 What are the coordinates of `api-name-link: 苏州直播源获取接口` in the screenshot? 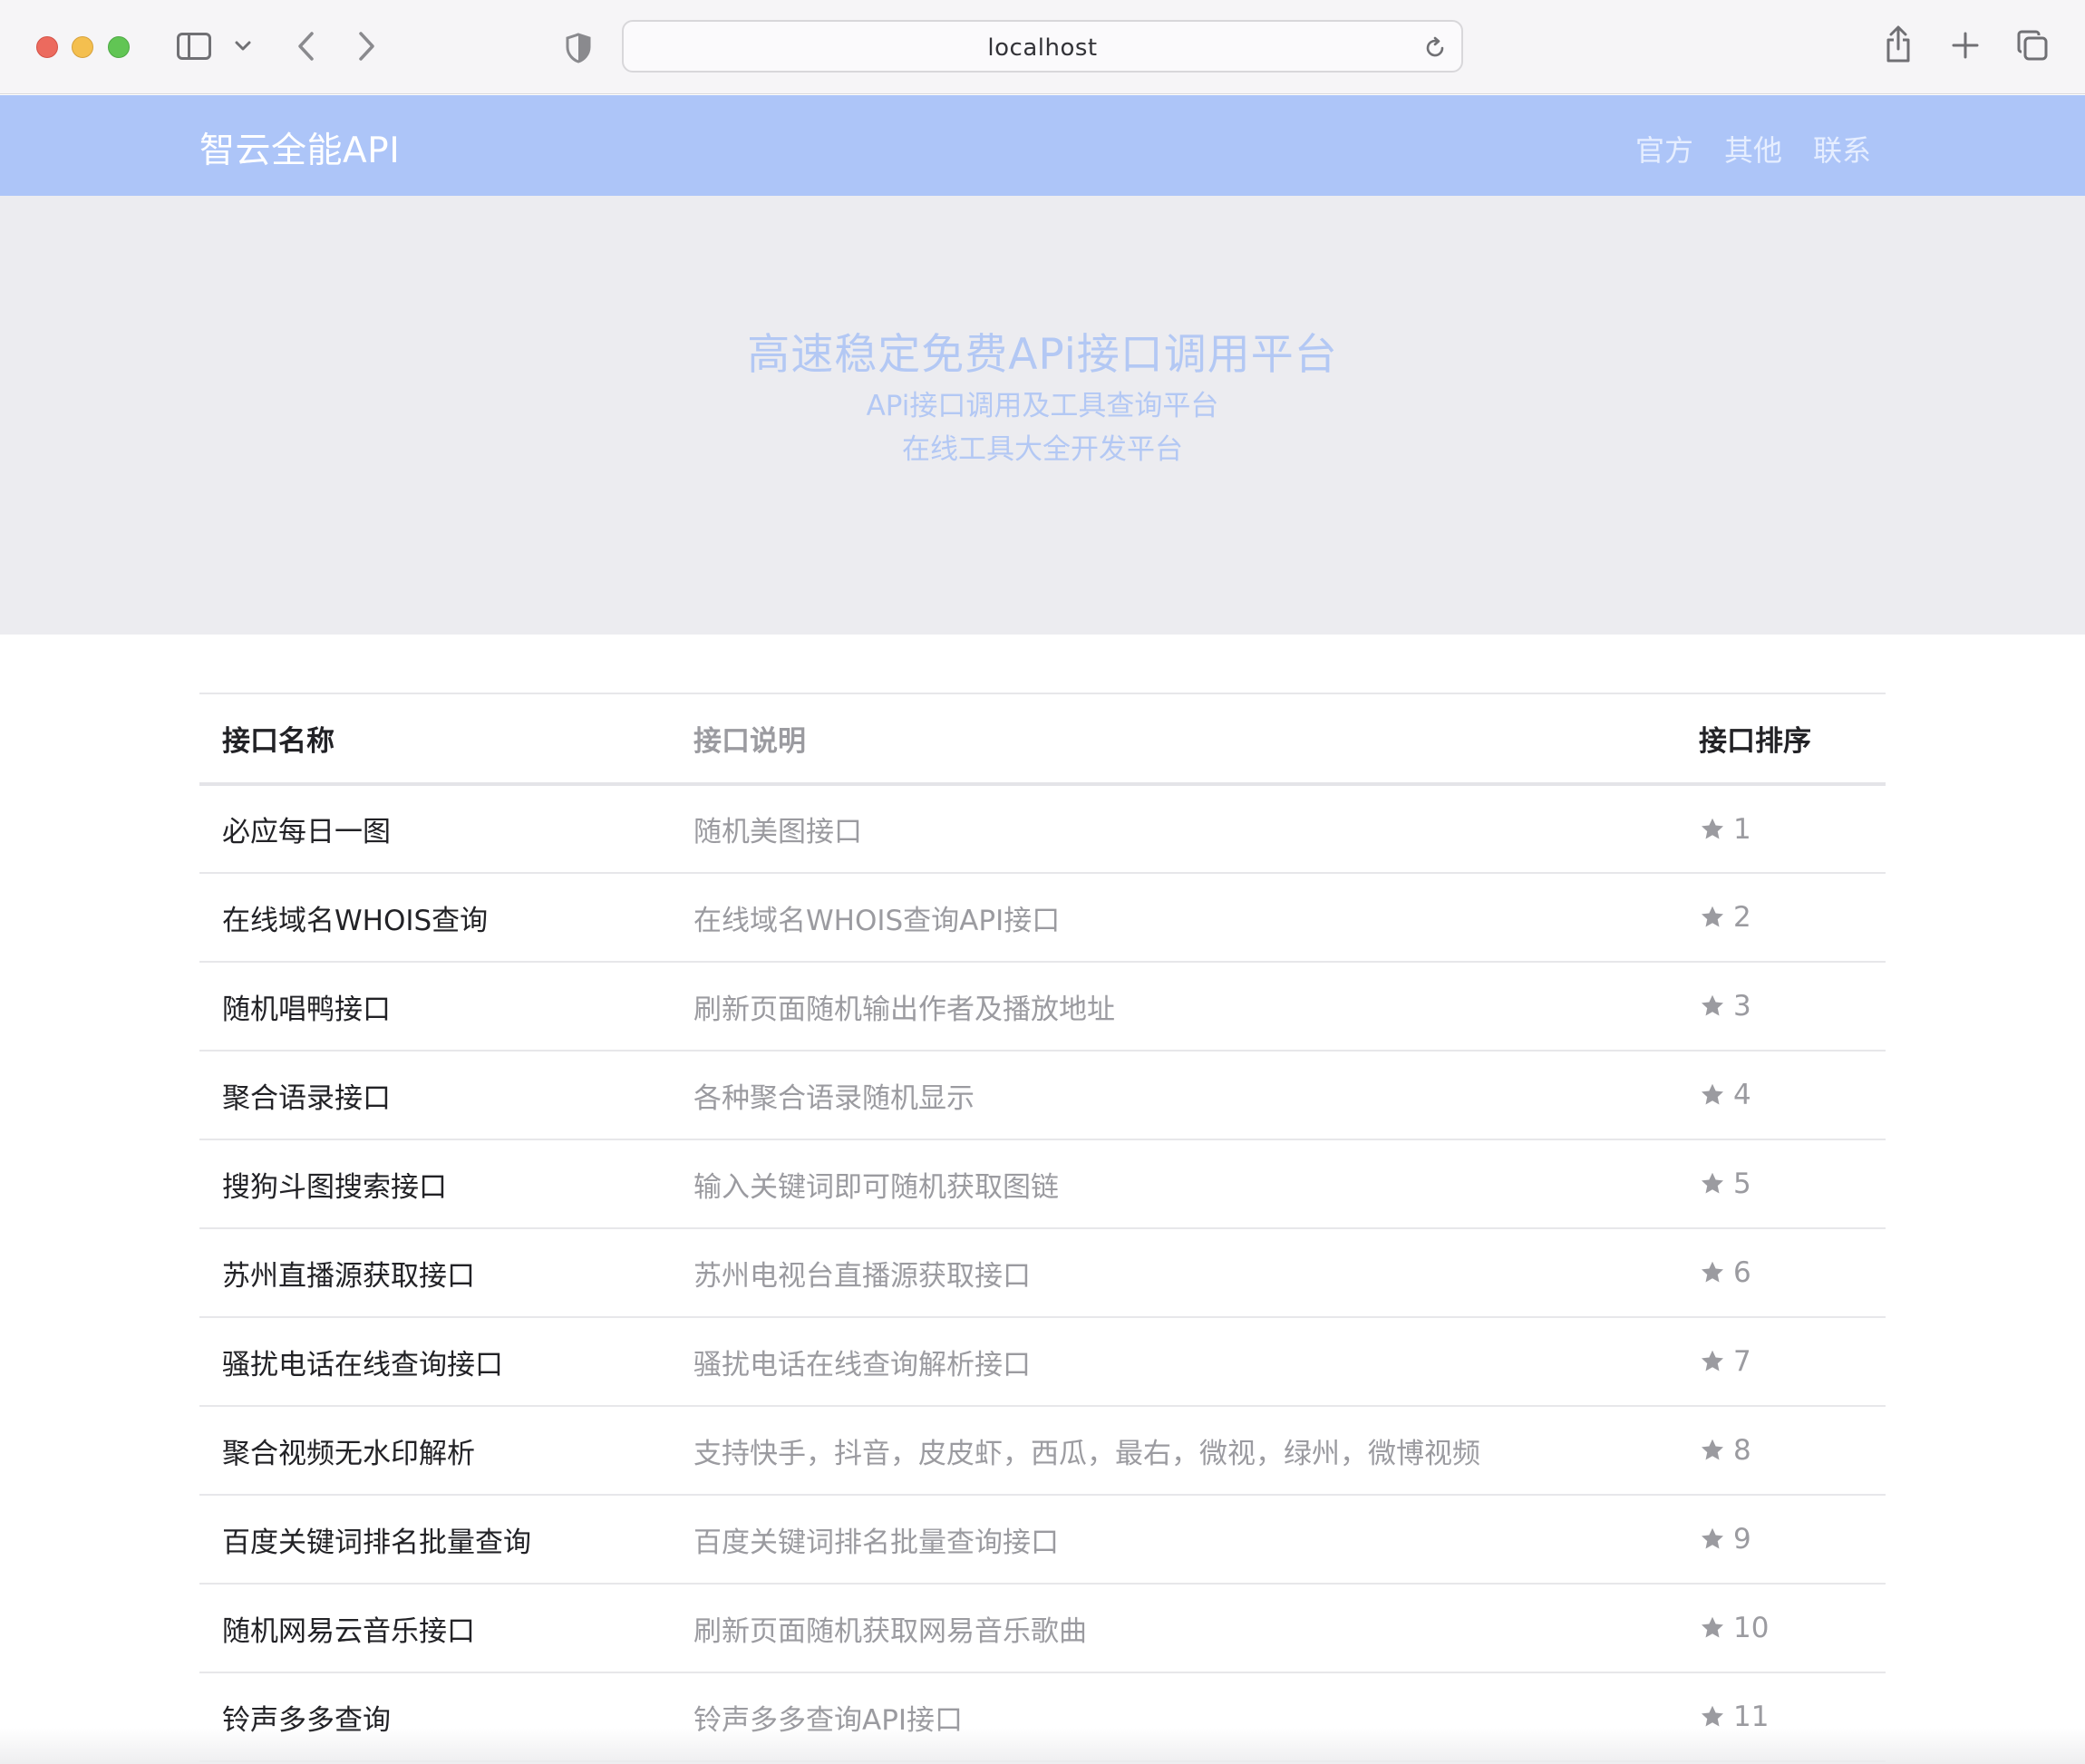 It's located at (348, 1276).